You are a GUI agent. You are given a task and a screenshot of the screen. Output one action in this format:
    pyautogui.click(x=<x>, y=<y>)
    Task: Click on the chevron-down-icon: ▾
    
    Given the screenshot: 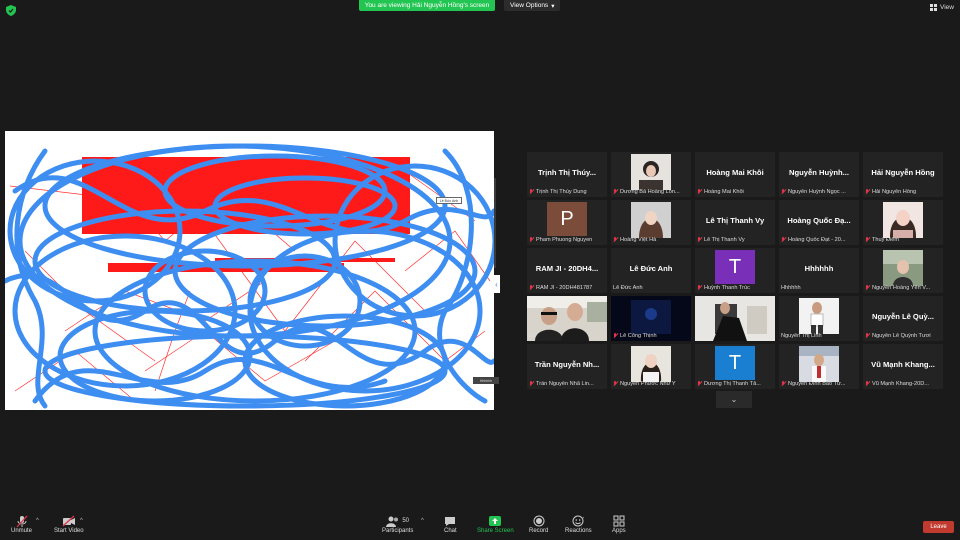 What is the action you would take?
    pyautogui.click(x=553, y=6)
    